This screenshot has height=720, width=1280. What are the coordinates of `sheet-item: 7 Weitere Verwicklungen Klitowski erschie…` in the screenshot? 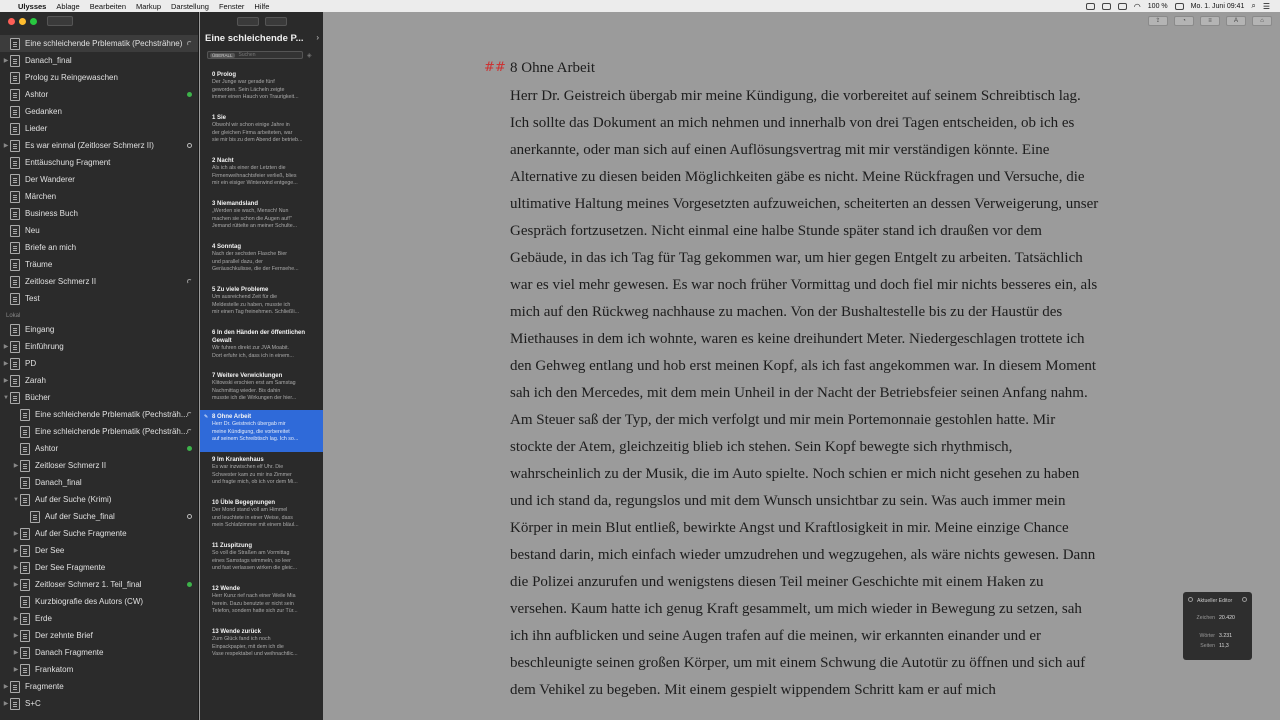 It's located at (261, 389).